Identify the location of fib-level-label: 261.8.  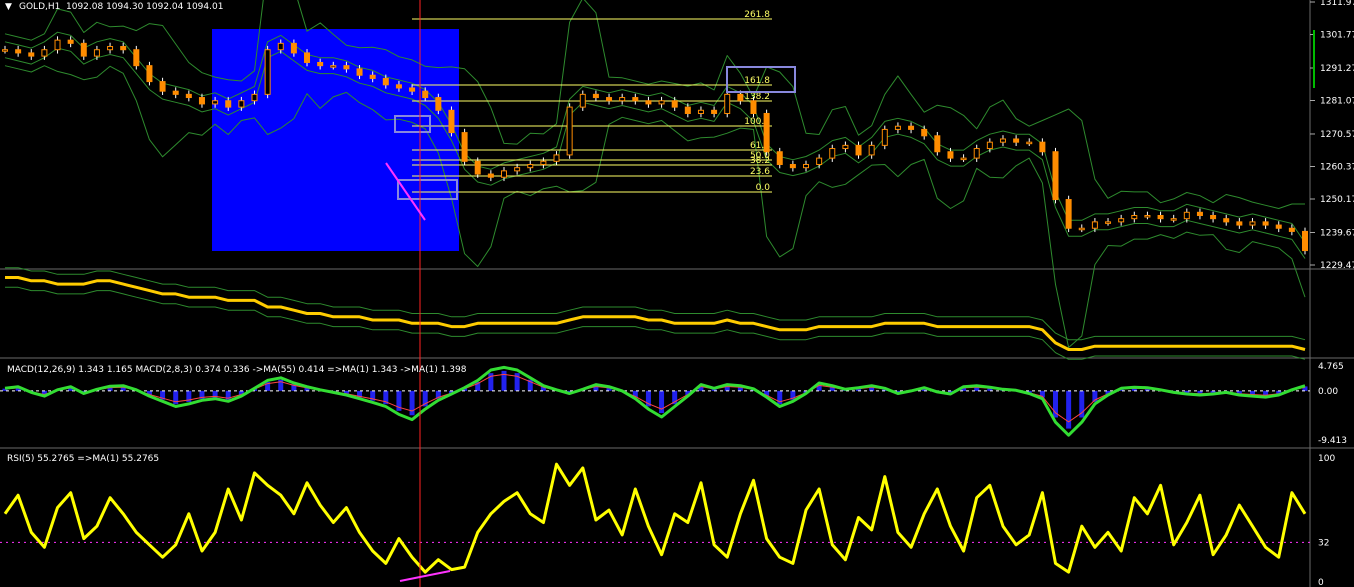
(757, 15).